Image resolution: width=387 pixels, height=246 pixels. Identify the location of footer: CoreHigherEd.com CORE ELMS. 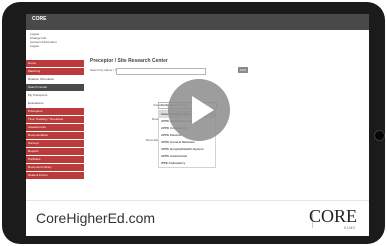
(197, 218).